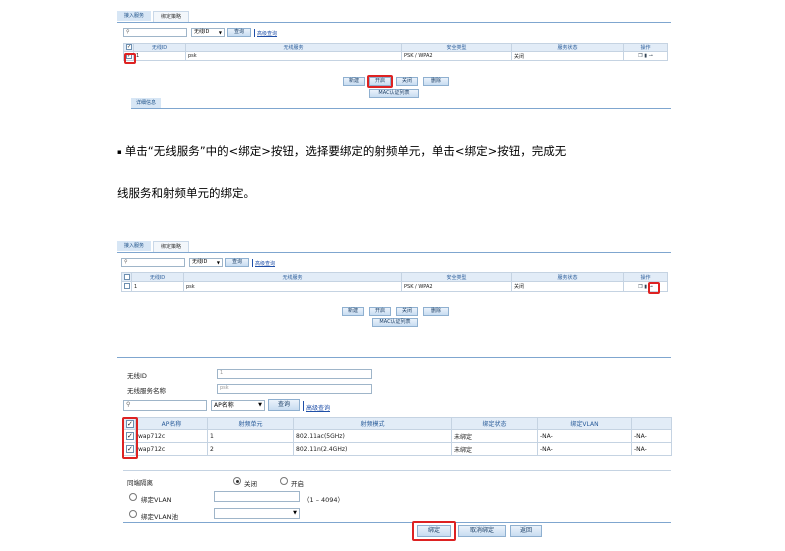 The height and width of the screenshot is (551, 785). What do you see at coordinates (494, 423) in the screenshot?
I see `col-bind-status: 绑定状态` at bounding box center [494, 423].